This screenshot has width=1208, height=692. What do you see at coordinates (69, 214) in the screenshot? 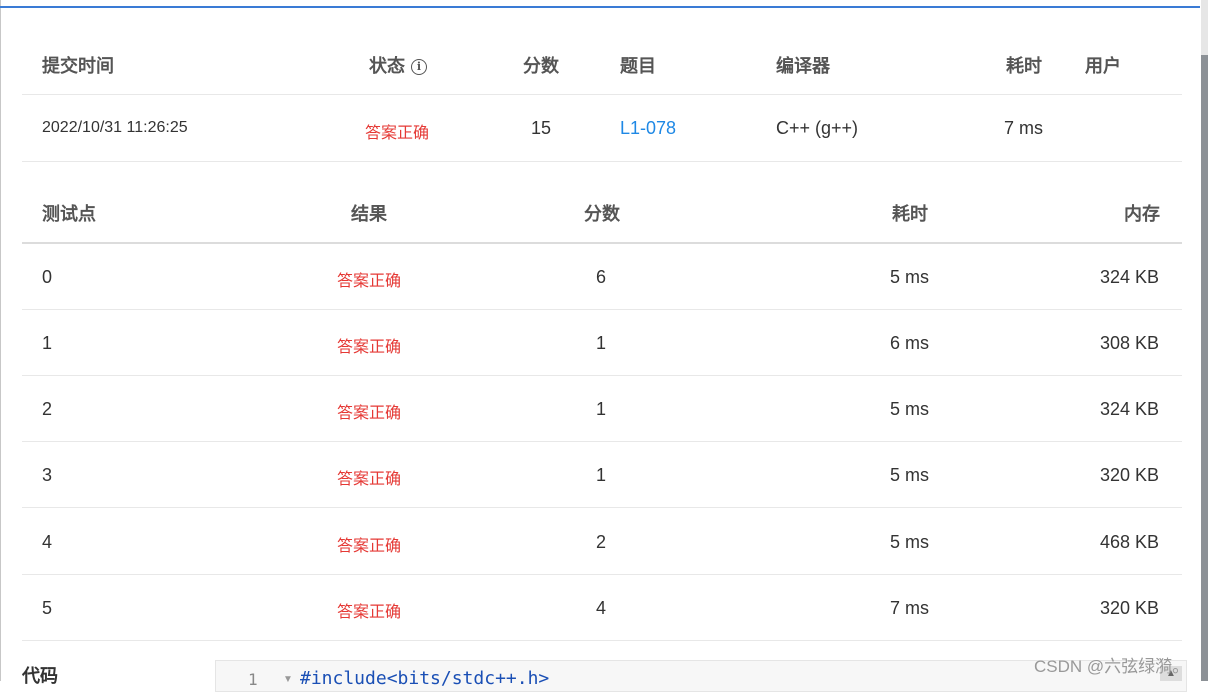
I see `header-test-case: 测试点` at bounding box center [69, 214].